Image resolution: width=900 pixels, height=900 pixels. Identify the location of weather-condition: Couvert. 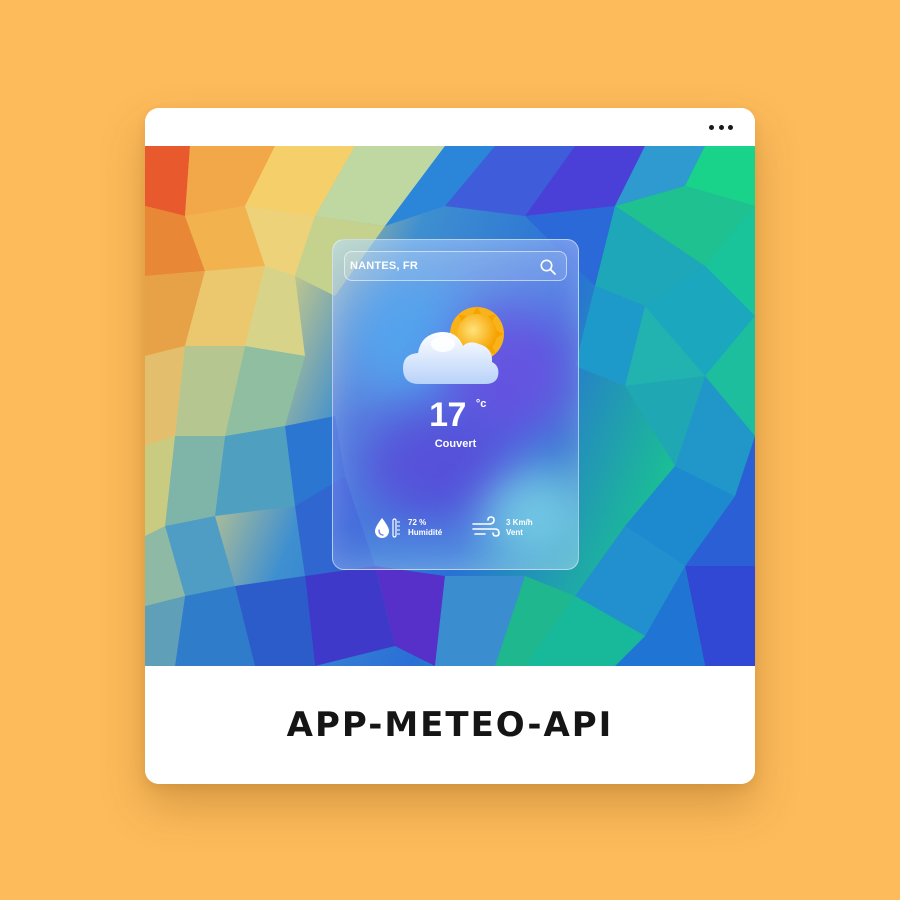
(455, 444).